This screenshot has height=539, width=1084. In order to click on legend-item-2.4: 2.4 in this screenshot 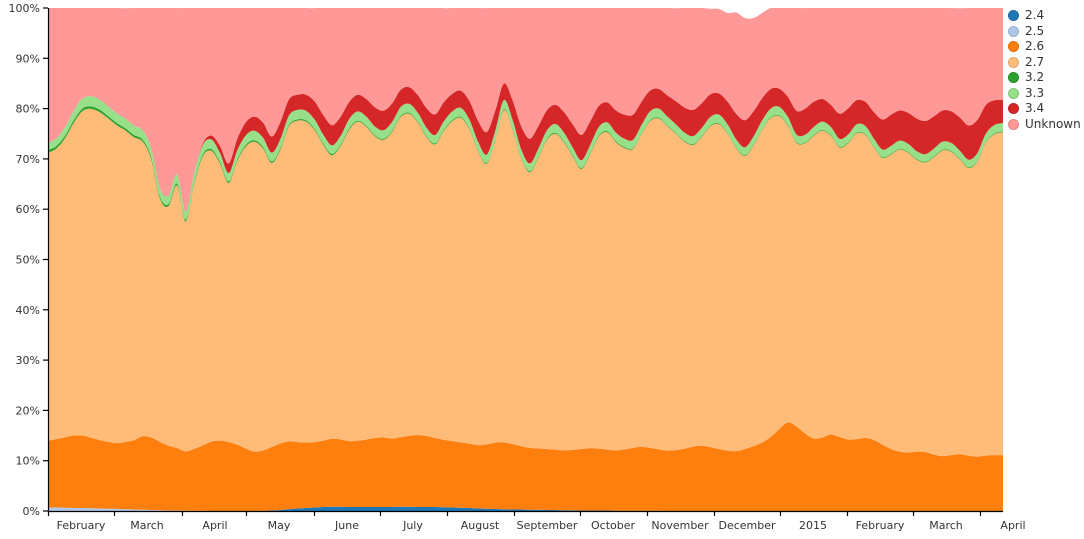, I will do `click(1046, 15)`.